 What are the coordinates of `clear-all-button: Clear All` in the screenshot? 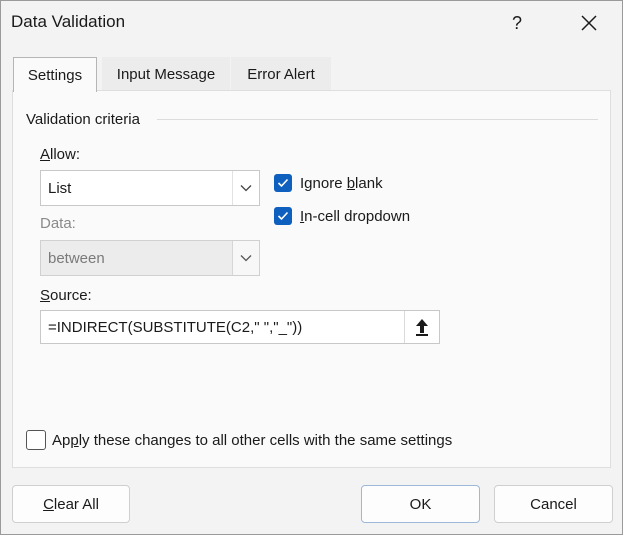 It's located at (71, 504).